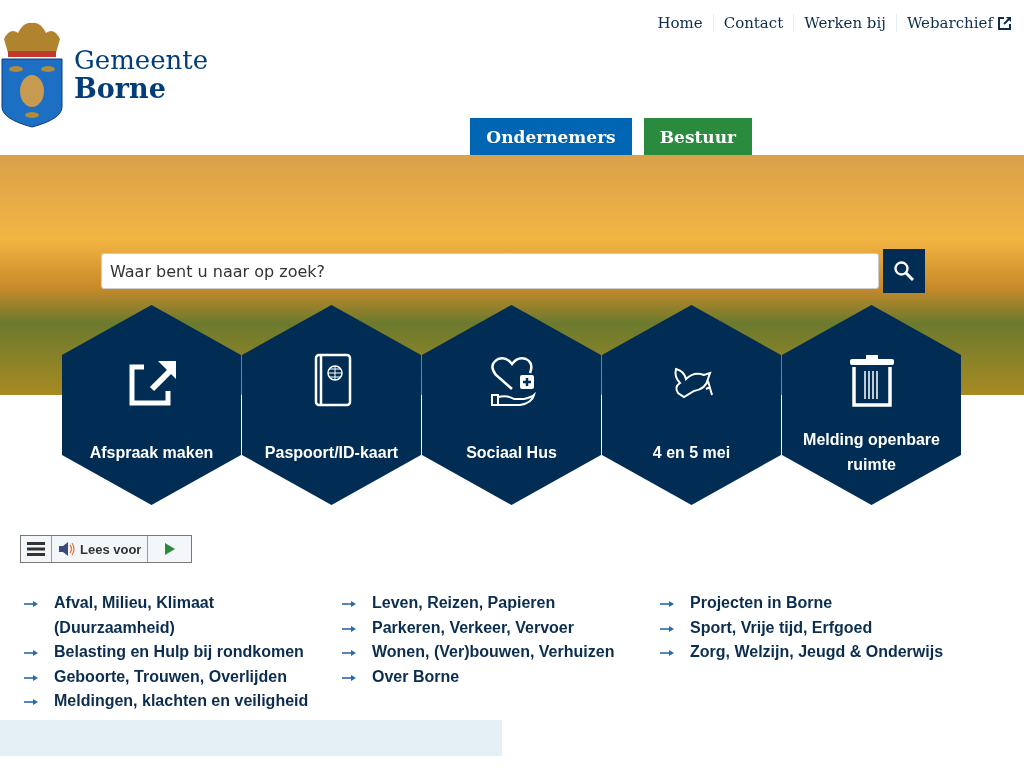 The width and height of the screenshot is (1024, 768). I want to click on audience-tab: Ondernemers, so click(551, 136).